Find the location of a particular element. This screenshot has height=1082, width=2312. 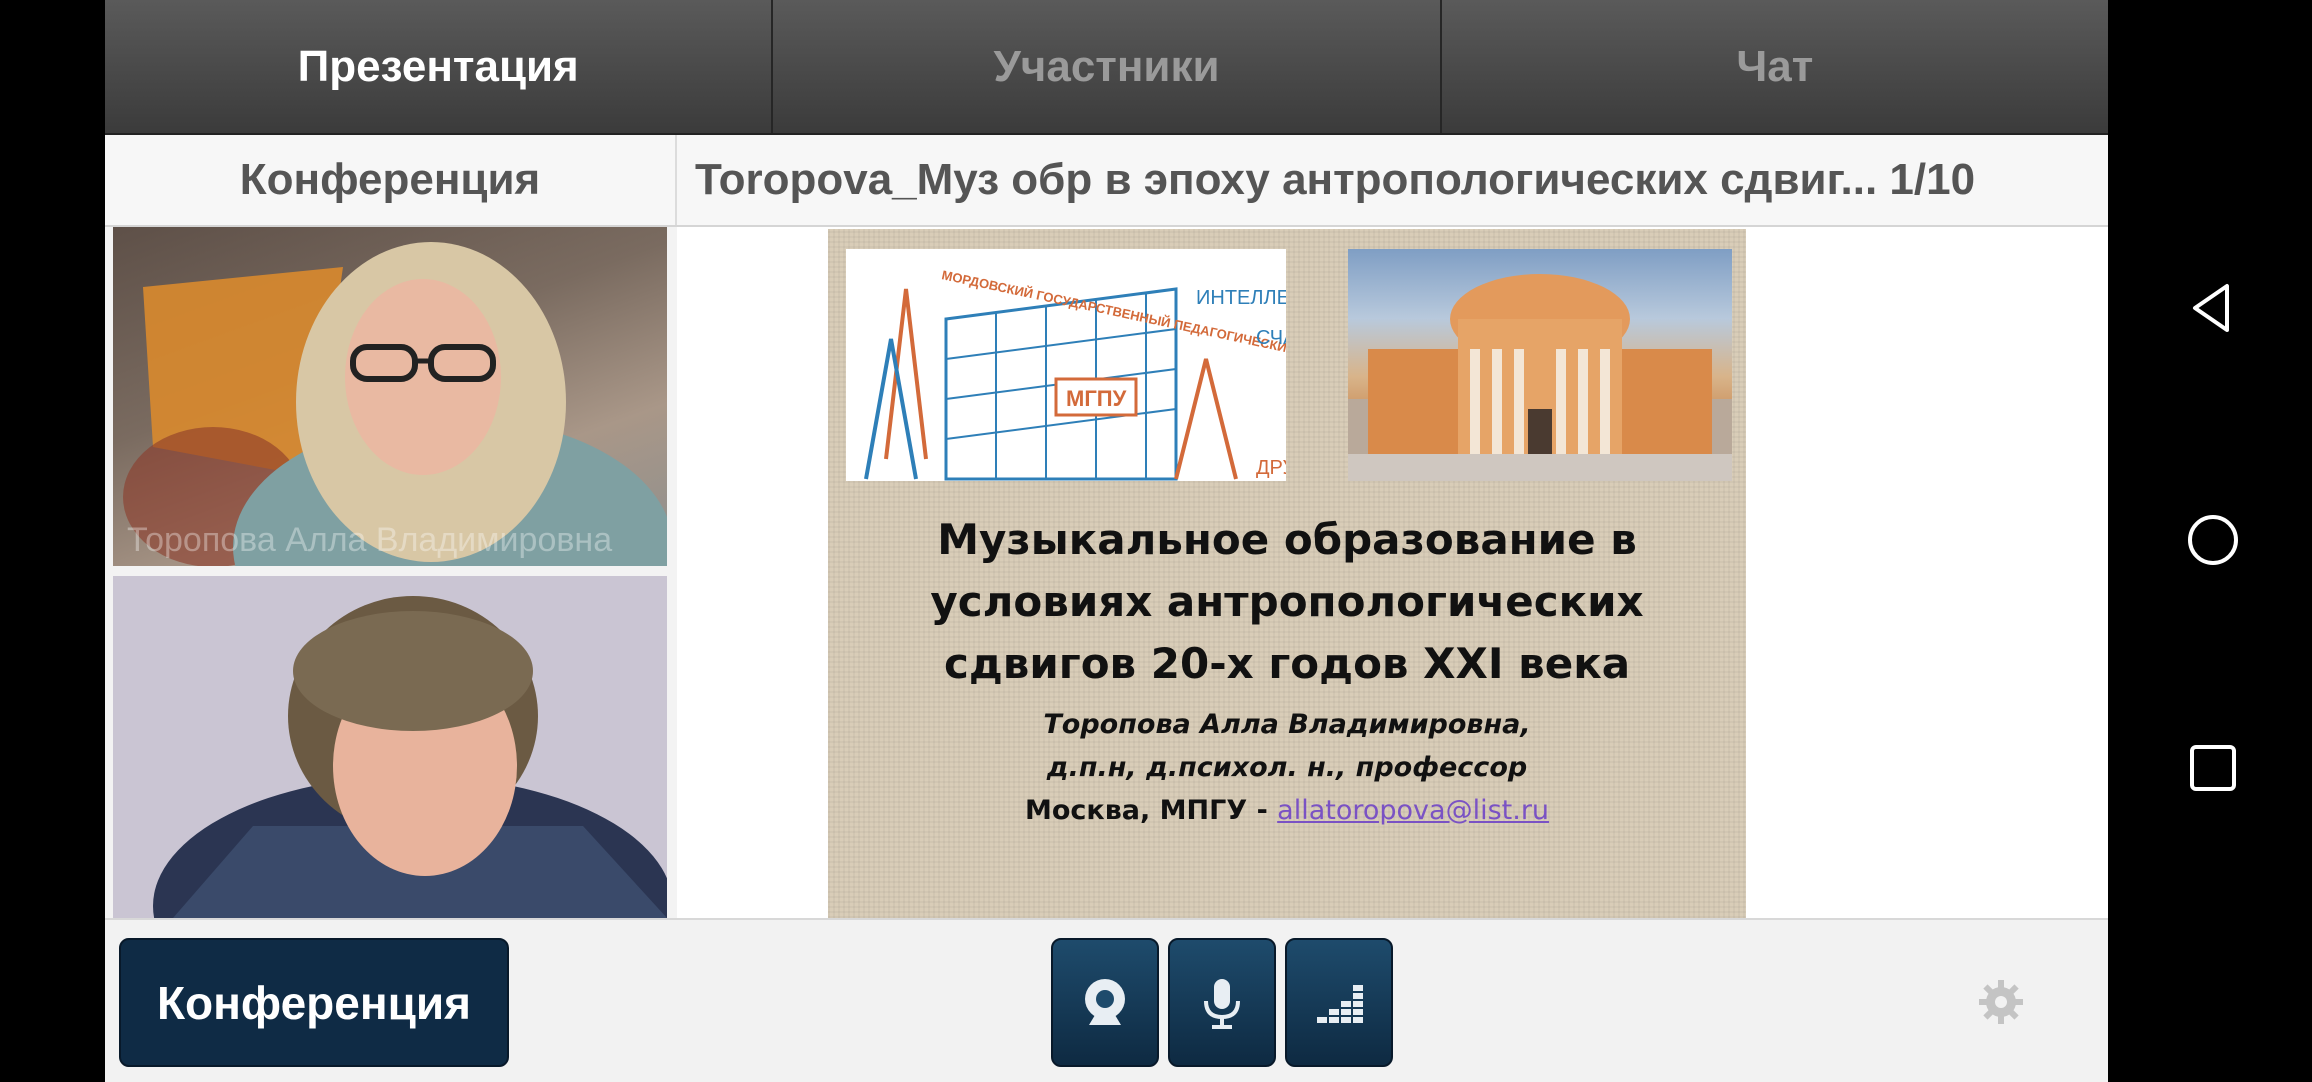

slide-email-link: allatoropova@list.ru is located at coordinates (1413, 810).